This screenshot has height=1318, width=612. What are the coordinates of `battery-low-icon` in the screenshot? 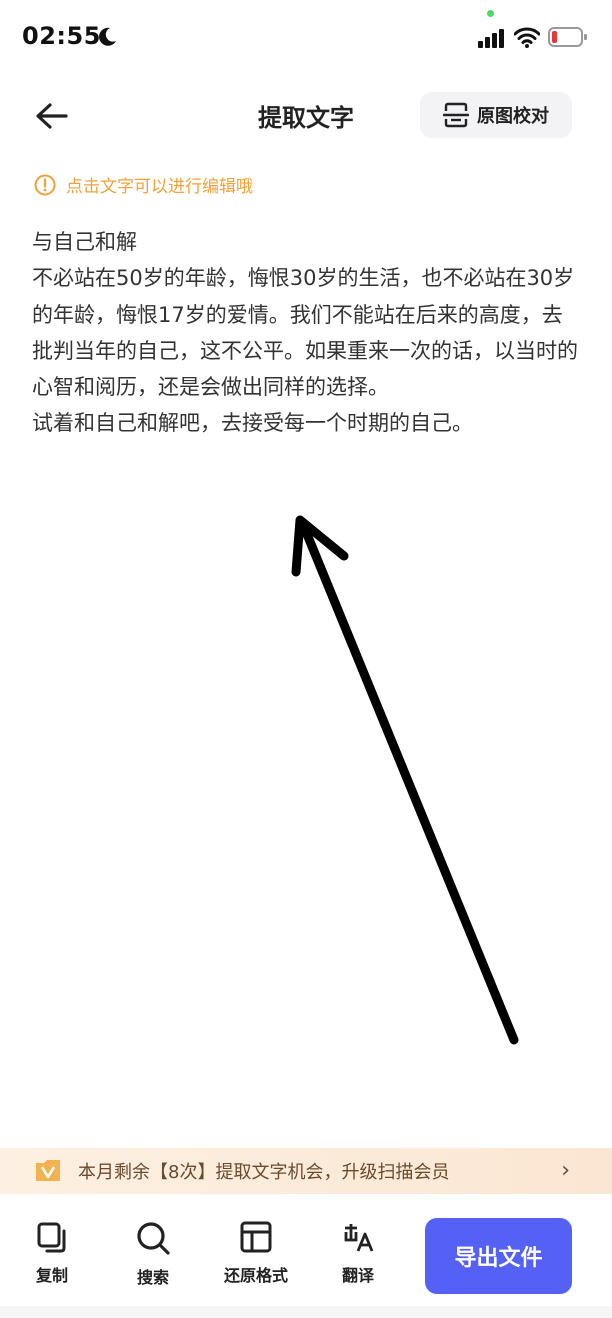 It's located at (567, 37).